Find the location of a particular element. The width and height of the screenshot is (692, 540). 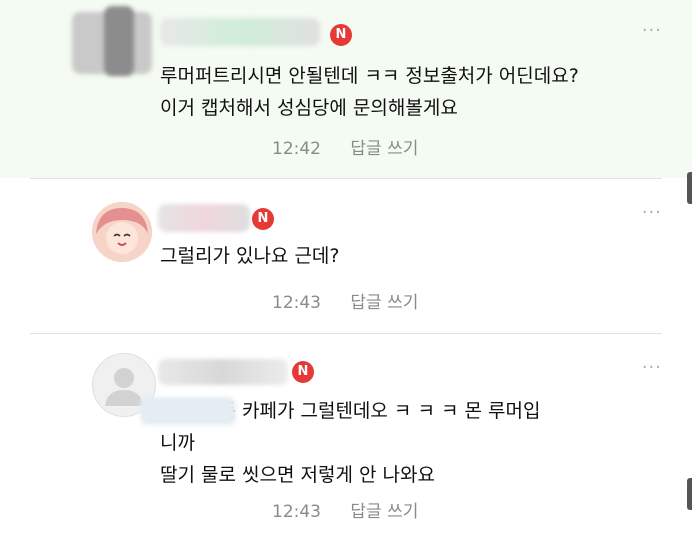

comment-line: 딸기 물로 씻으면 저렇게 안 나와요 is located at coordinates (297, 475).